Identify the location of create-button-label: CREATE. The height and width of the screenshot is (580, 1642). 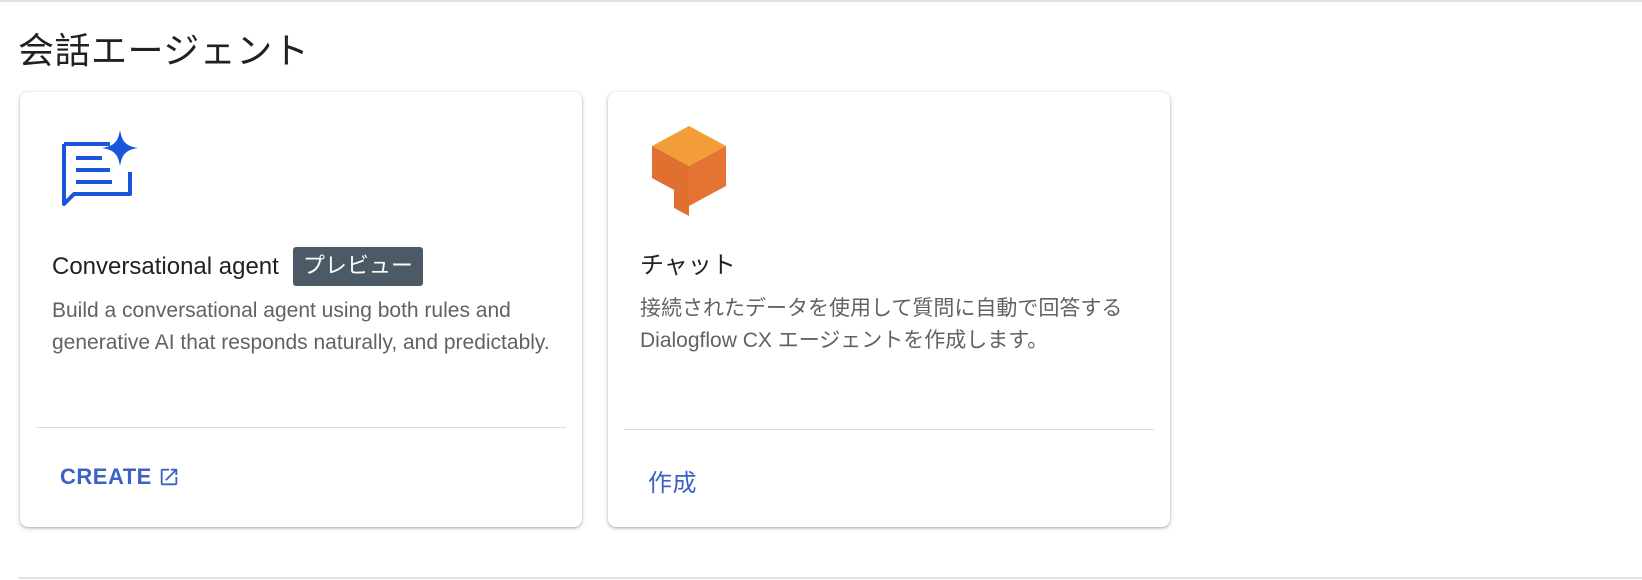
(106, 476).